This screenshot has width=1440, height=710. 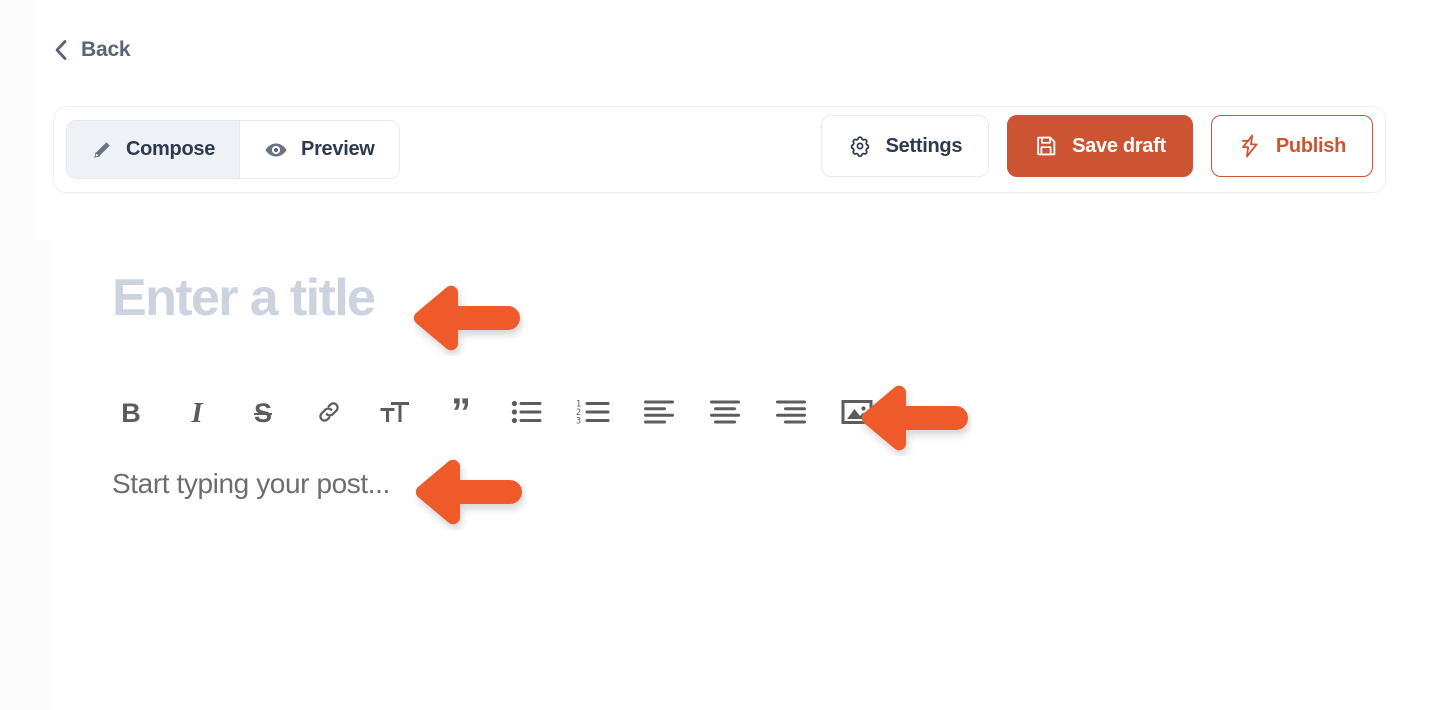 I want to click on link-button, so click(x=329, y=413).